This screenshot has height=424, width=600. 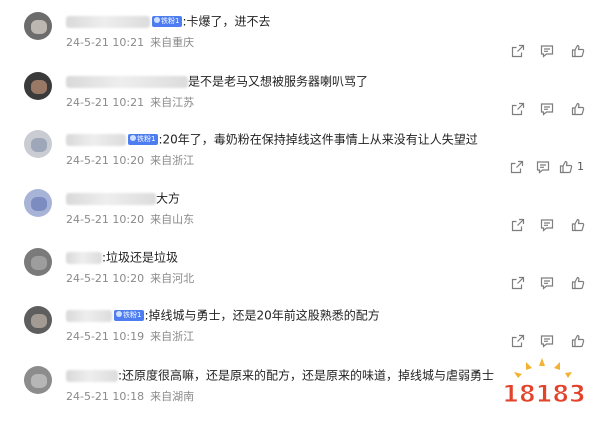 What do you see at coordinates (306, 375) in the screenshot?
I see `comment-text: :还原度很高嘛，还是原来的配方，还是原来的味道，掉线城与虐弱勇士` at bounding box center [306, 375].